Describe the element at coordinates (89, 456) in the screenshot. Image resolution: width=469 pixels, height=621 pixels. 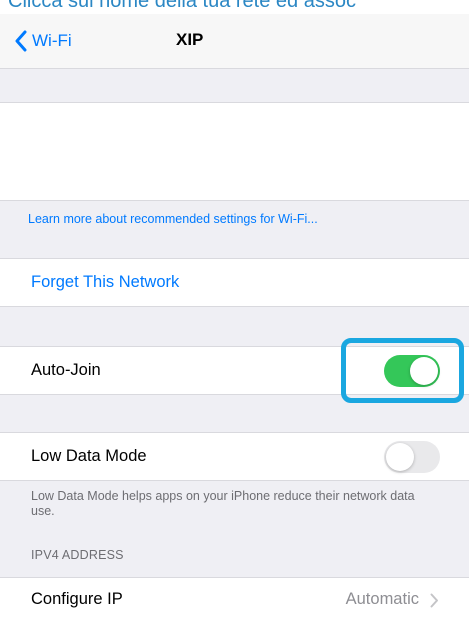
I see `low-data-mode-label: Low Data Mode` at that location.